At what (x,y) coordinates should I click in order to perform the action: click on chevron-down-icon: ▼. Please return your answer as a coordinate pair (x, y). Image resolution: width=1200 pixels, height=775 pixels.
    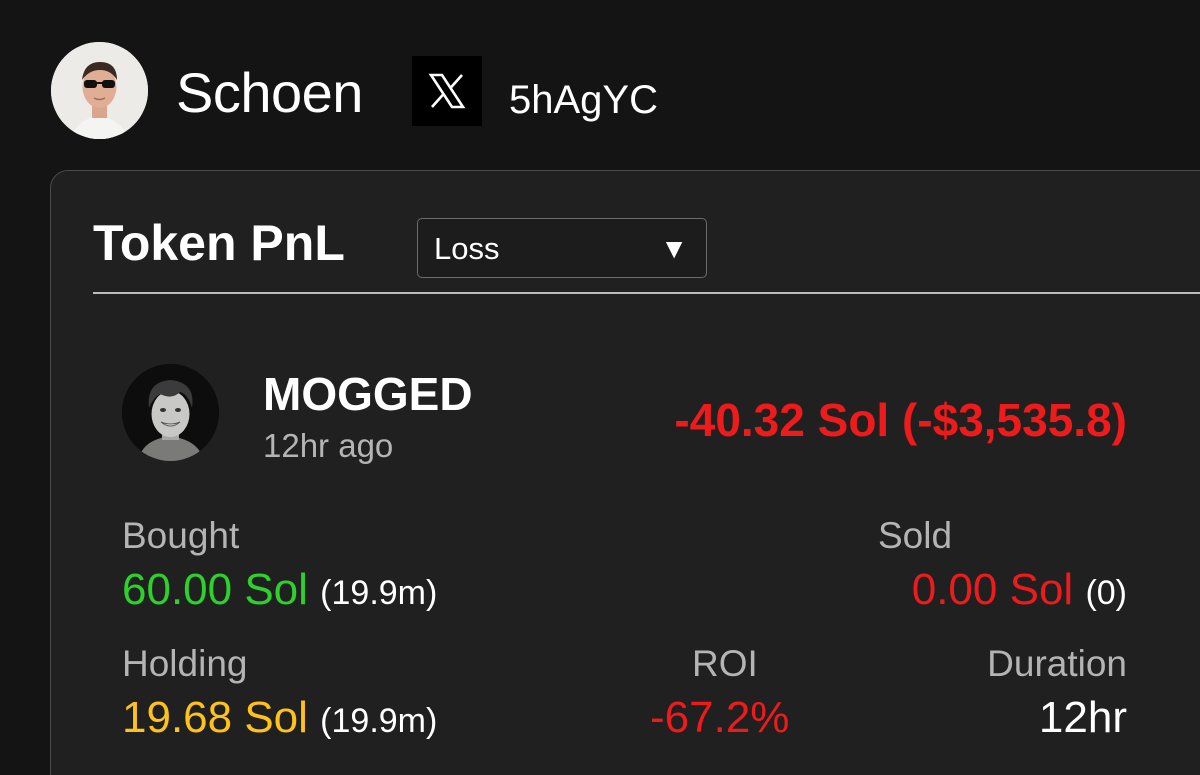
    Looking at the image, I should click on (674, 248).